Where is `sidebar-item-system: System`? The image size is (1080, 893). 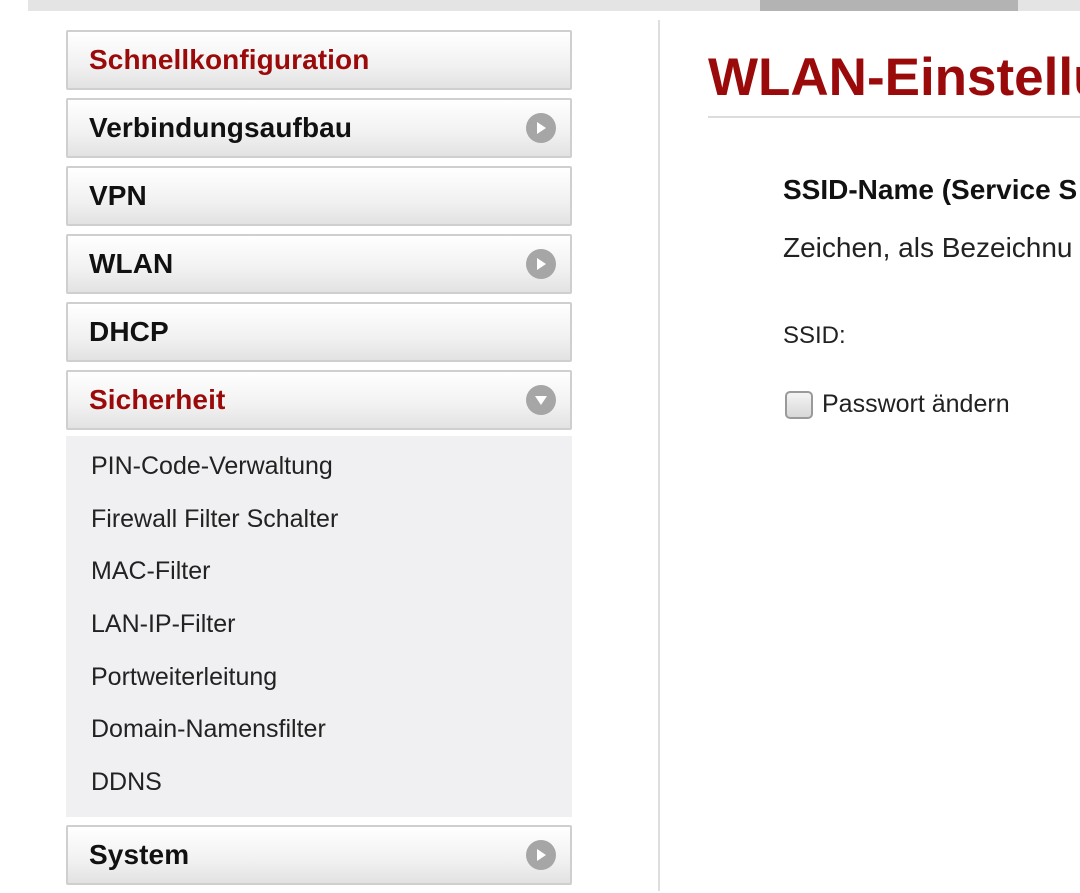 sidebar-item-system: System is located at coordinates (319, 854).